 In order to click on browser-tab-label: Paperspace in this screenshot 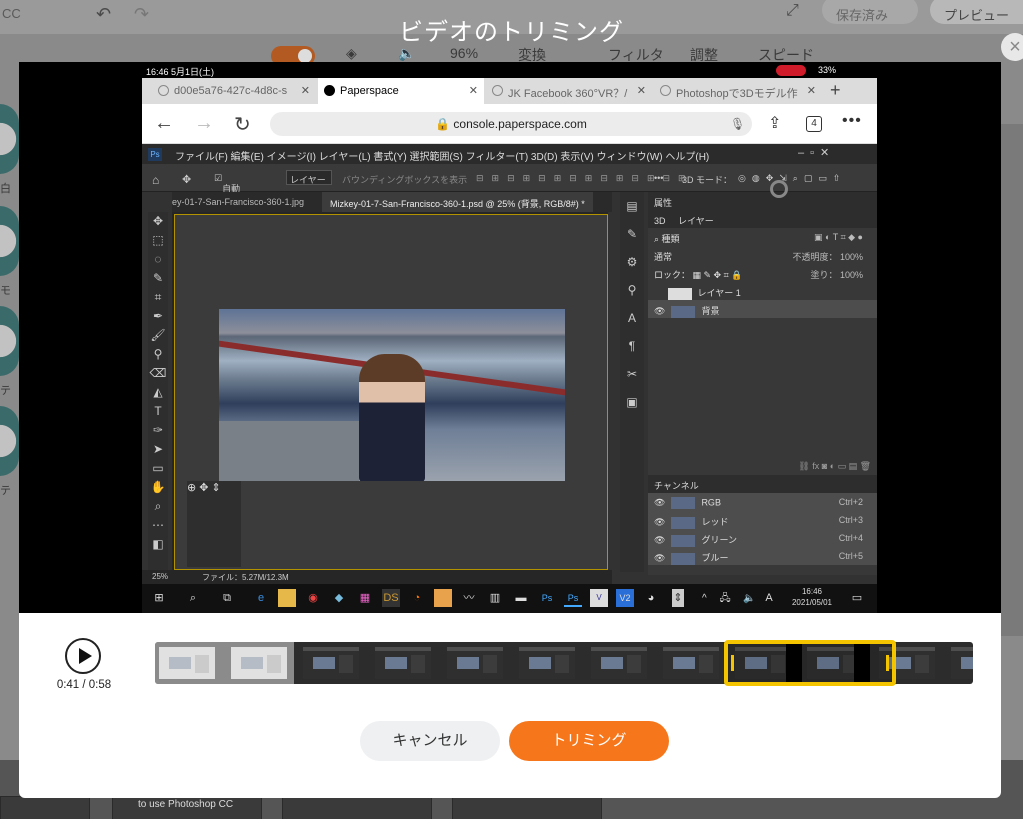, I will do `click(369, 91)`.